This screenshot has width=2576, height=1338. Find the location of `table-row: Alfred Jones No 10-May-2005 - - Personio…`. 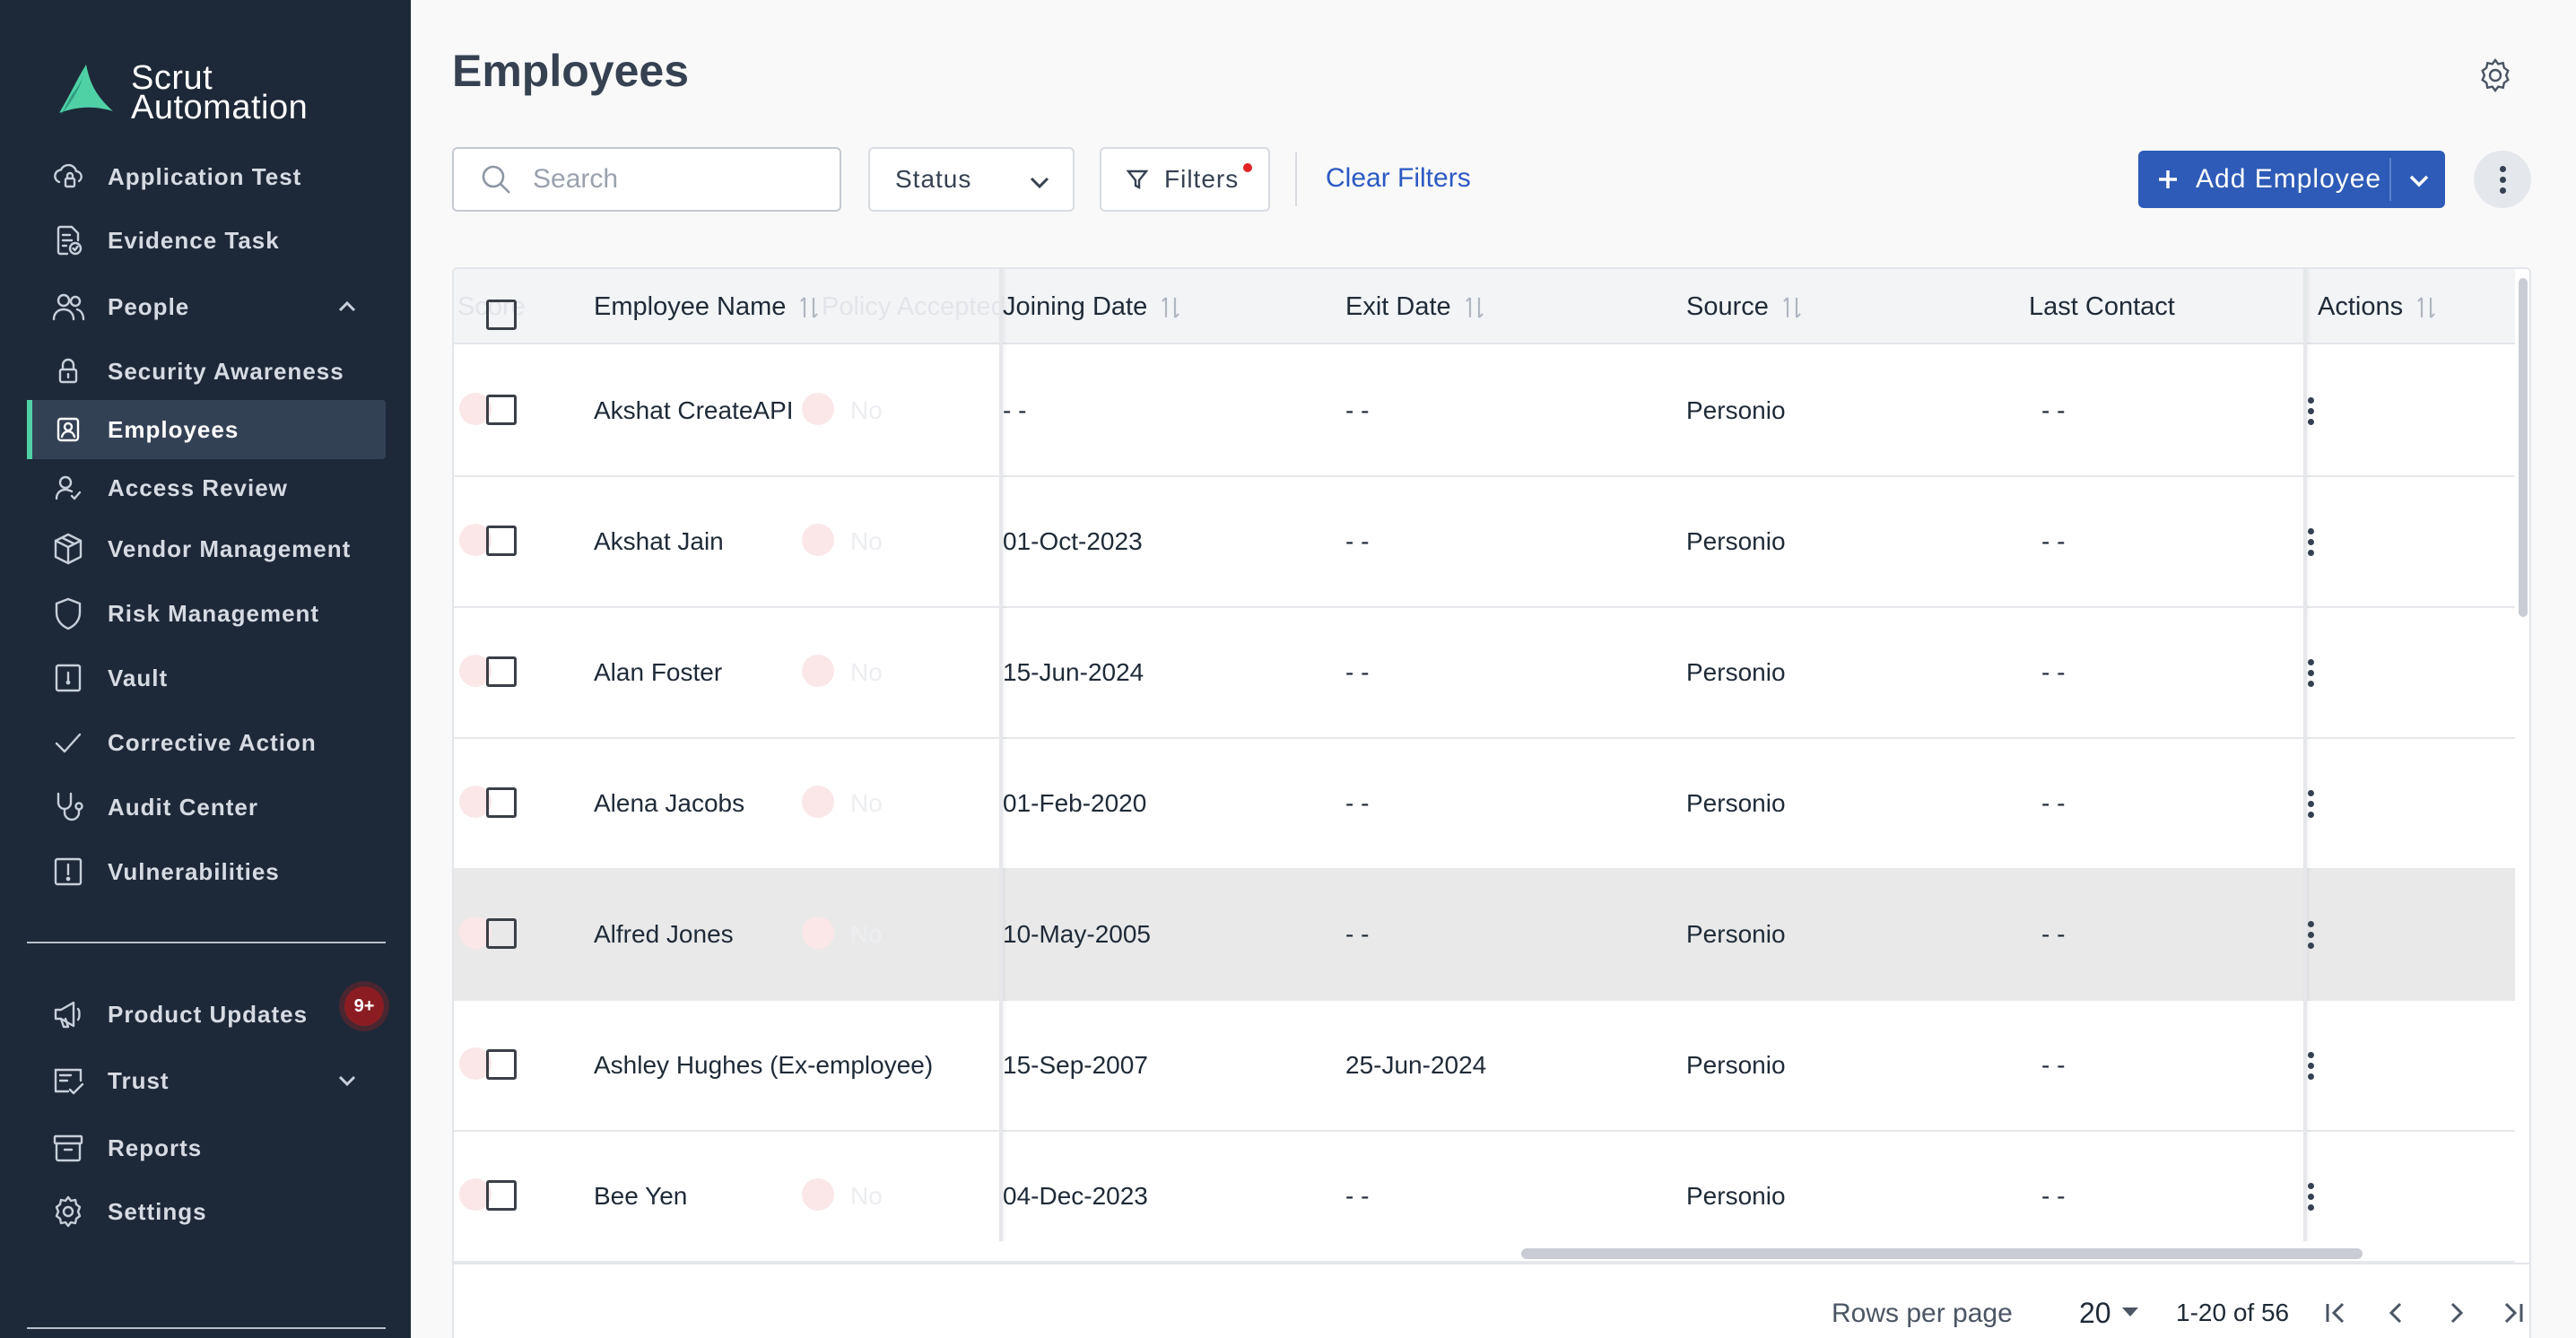

table-row: Alfred Jones No 10-May-2005 - - Personio… is located at coordinates (1484, 936).